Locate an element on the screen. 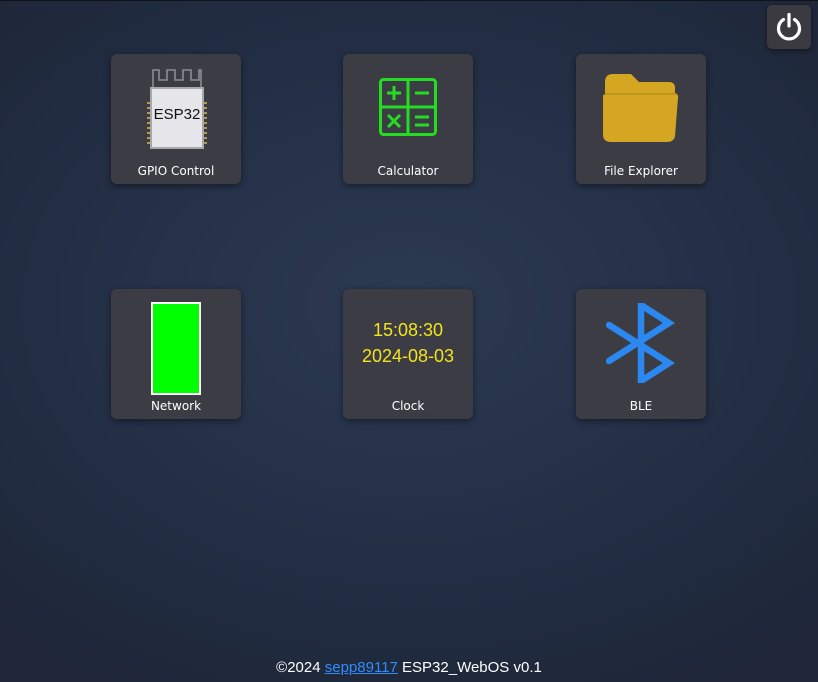  bluetooth-icon is located at coordinates (641, 343).